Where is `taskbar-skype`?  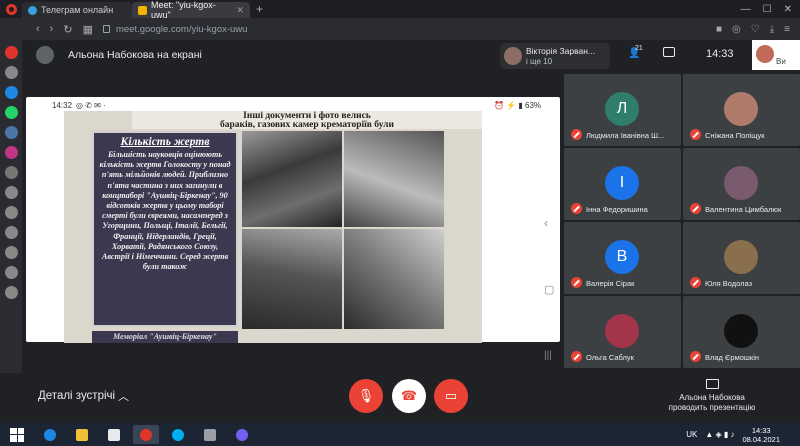 taskbar-skype is located at coordinates (178, 434).